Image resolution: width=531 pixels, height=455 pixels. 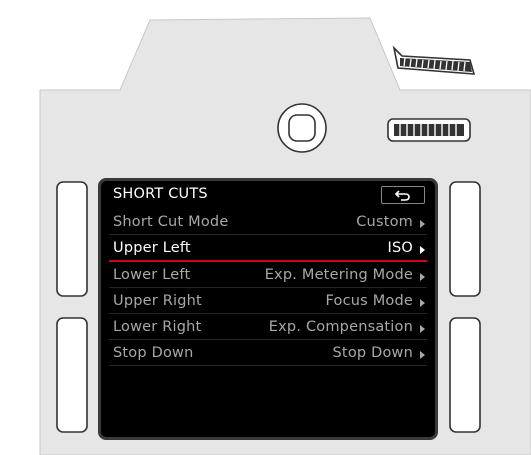 What do you see at coordinates (157, 327) in the screenshot?
I see `row-label: Lower Right` at bounding box center [157, 327].